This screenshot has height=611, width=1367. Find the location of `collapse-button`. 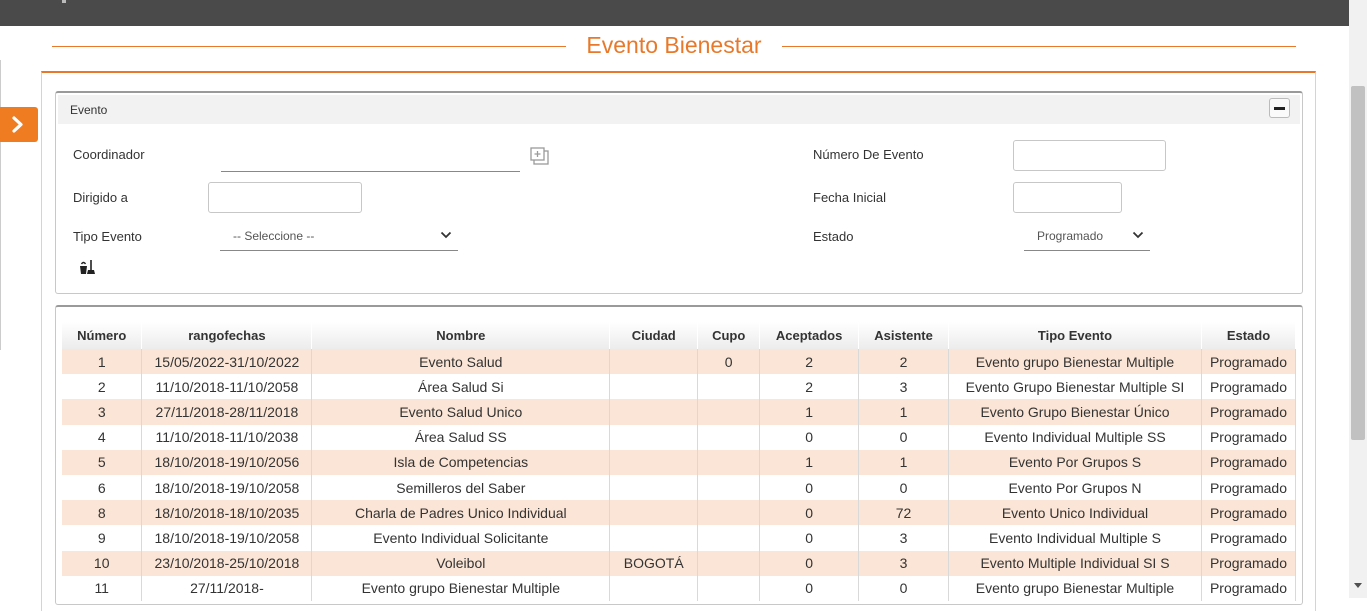

collapse-button is located at coordinates (1279, 108).